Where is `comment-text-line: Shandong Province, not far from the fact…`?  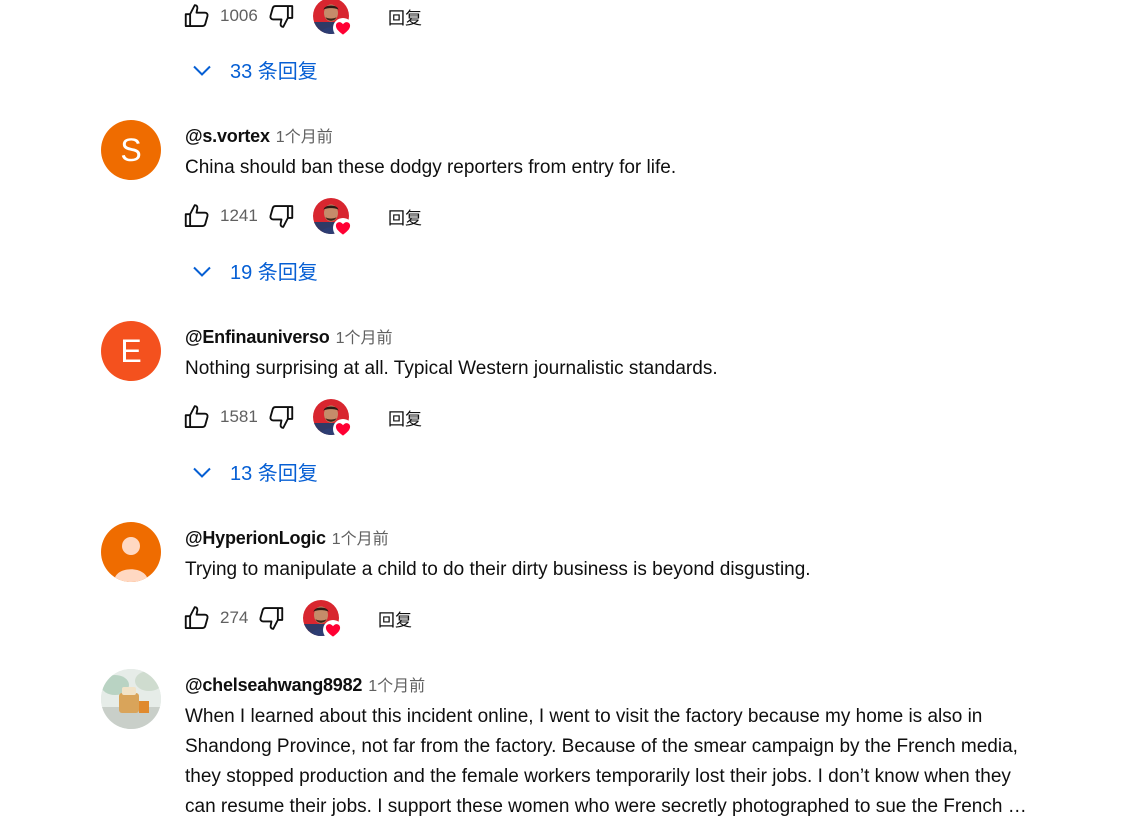 comment-text-line: Shandong Province, not far from the fact… is located at coordinates (601, 746).